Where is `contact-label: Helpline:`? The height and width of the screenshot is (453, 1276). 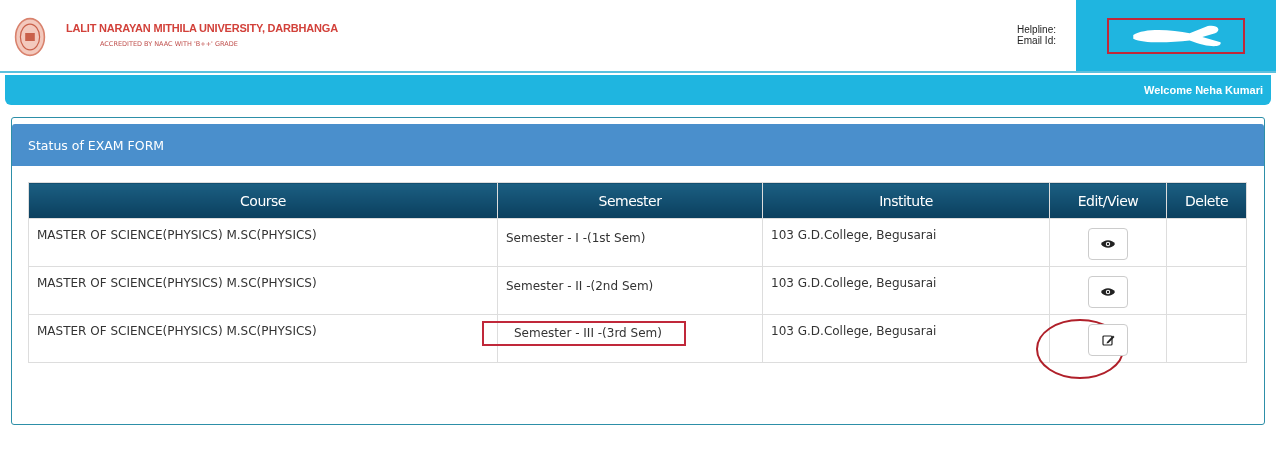 contact-label: Helpline: is located at coordinates (1036, 29).